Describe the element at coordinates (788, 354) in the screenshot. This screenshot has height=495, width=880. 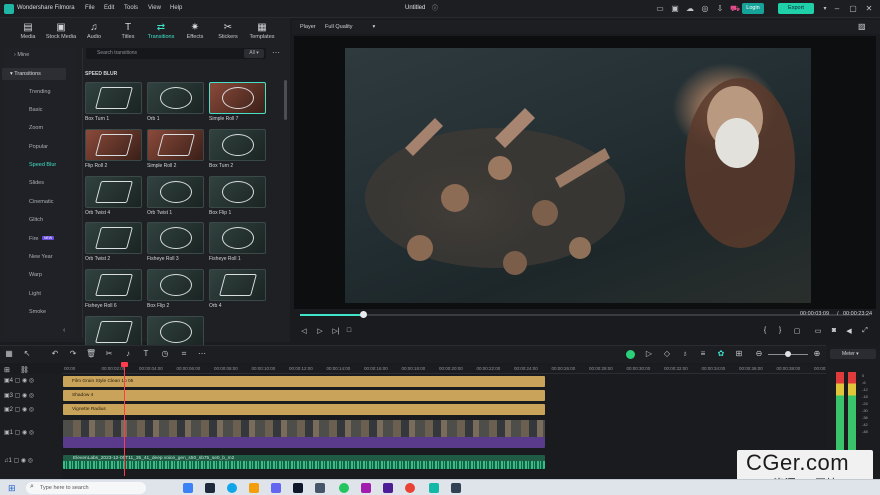
I see `zoom-slider-handle` at that location.